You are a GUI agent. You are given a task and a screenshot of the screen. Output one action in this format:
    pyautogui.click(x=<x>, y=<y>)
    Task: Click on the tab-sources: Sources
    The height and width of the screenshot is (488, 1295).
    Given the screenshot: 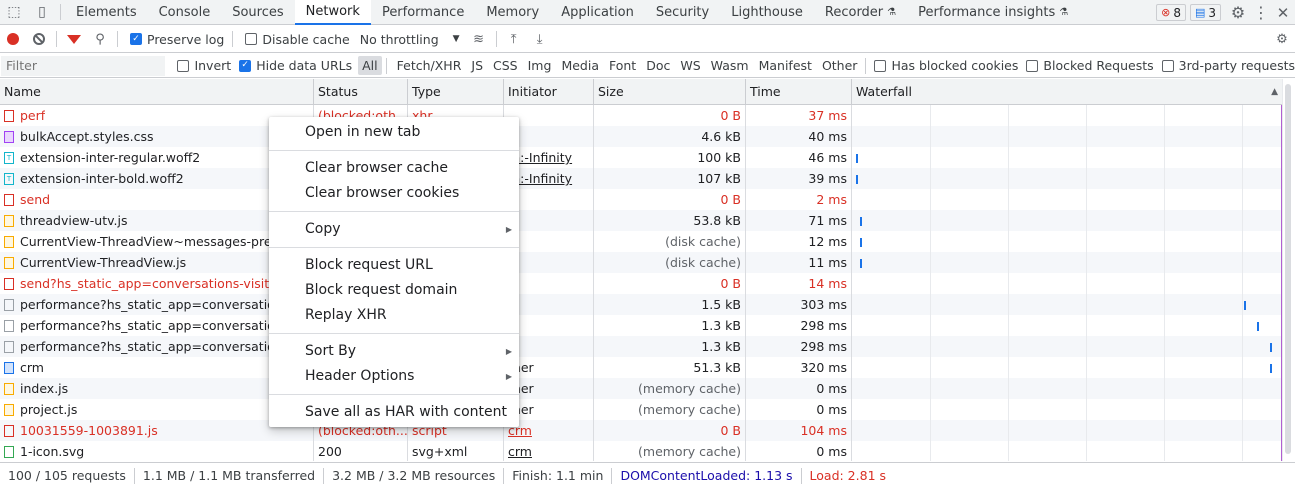 What is the action you would take?
    pyautogui.click(x=257, y=12)
    